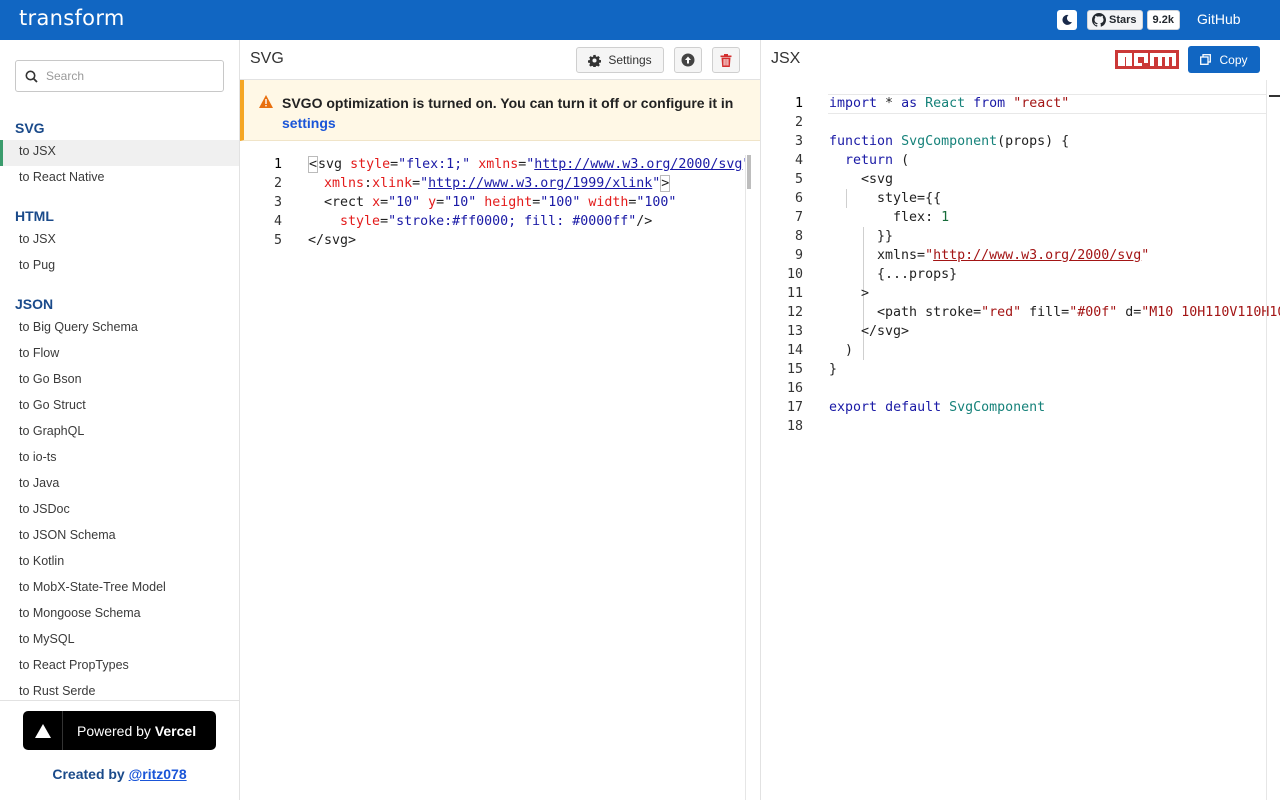 This screenshot has width=1280, height=800. What do you see at coordinates (119, 267) in the screenshot?
I see `sidebar-item-html-to-pug: to Pug` at bounding box center [119, 267].